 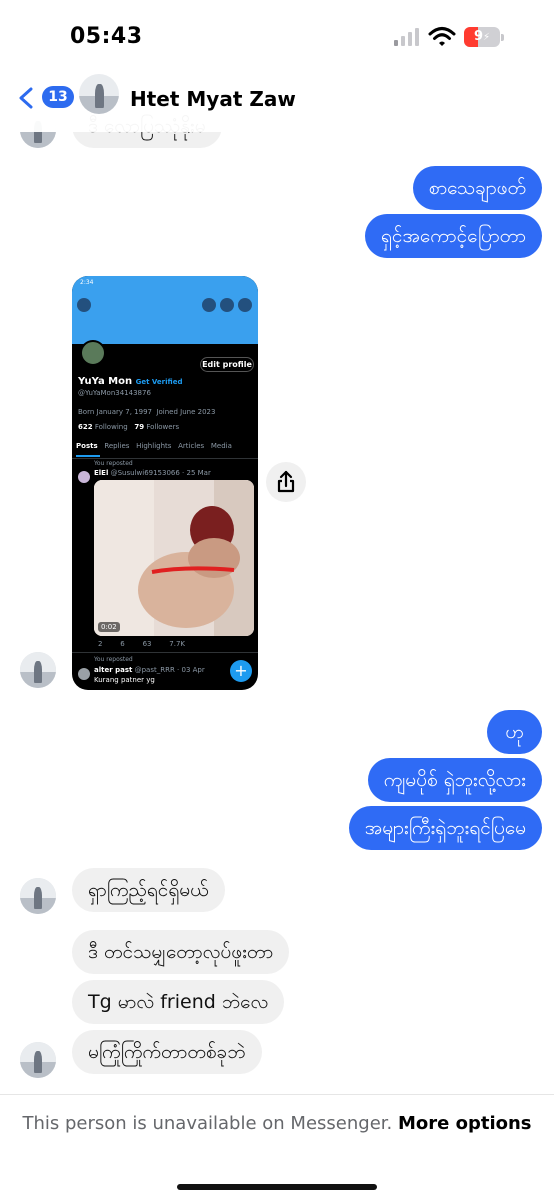 I want to click on message-bubble-incoming: Tg မာလဲ friend ဘဲလေ, so click(x=178, y=1002).